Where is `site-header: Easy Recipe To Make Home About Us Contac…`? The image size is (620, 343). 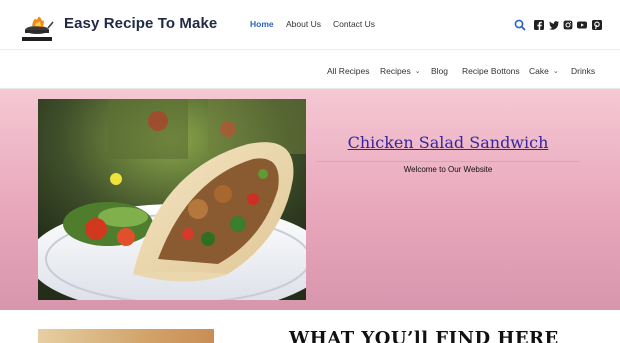
site-header: Easy Recipe To Make Home About Us Contac… is located at coordinates (310, 25).